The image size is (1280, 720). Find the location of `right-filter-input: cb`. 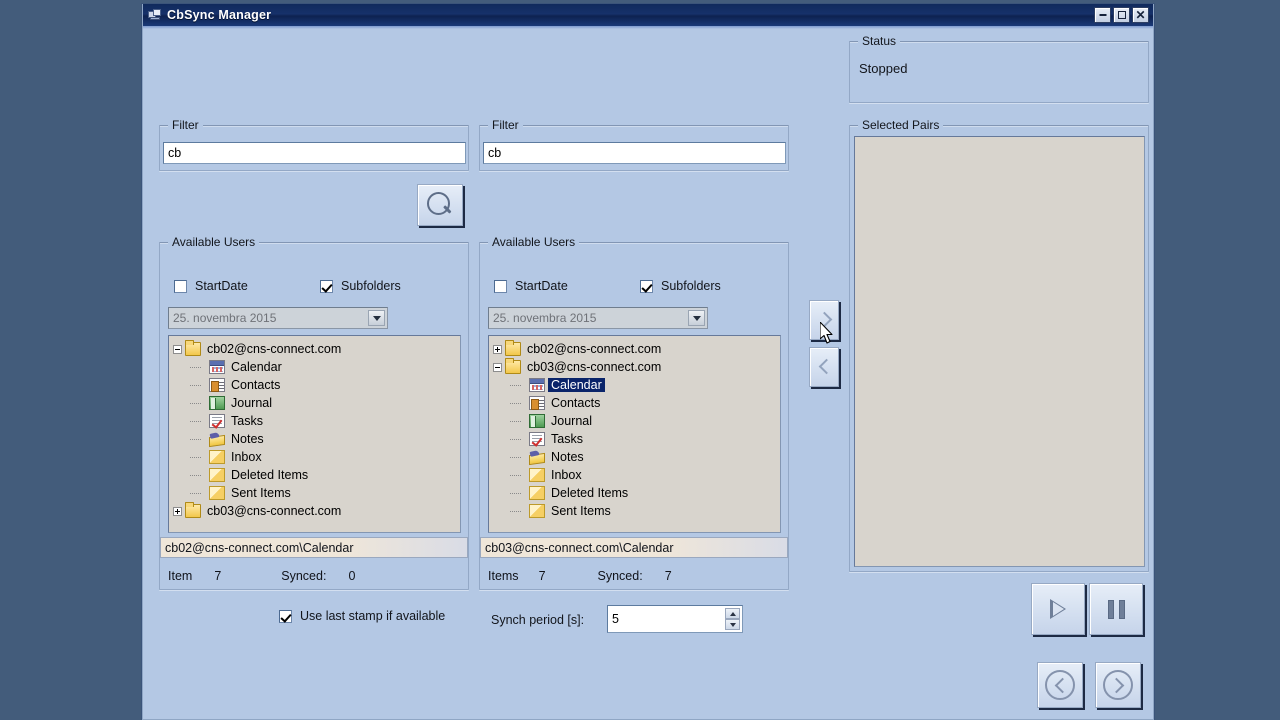

right-filter-input: cb is located at coordinates (634, 153).